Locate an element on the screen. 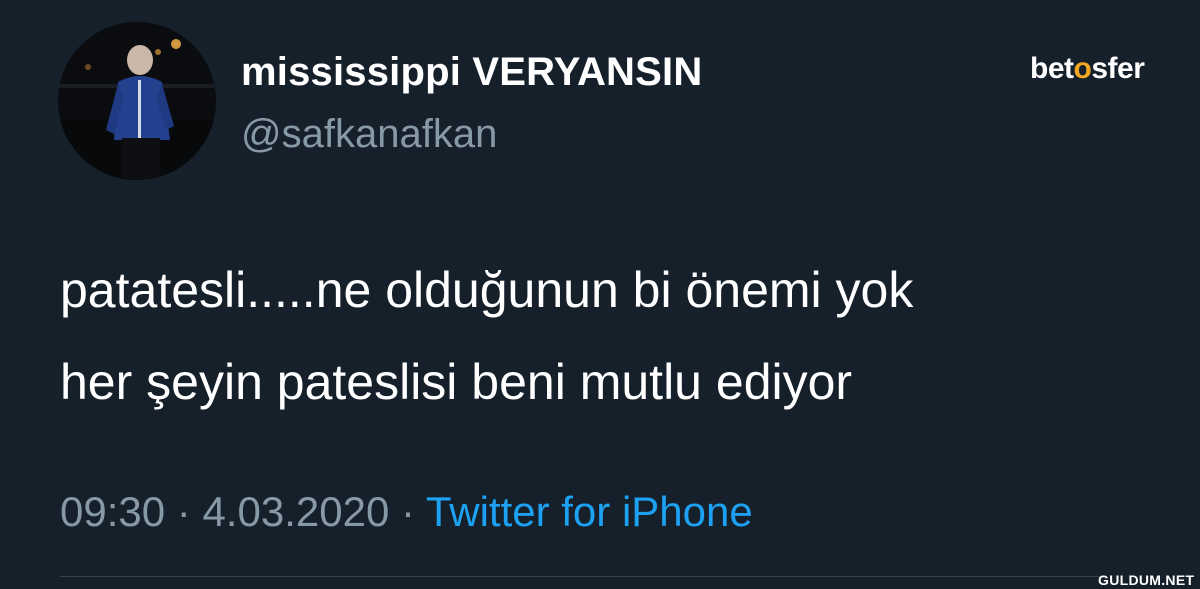  betosfer-logo: betosfer is located at coordinates (1087, 68).